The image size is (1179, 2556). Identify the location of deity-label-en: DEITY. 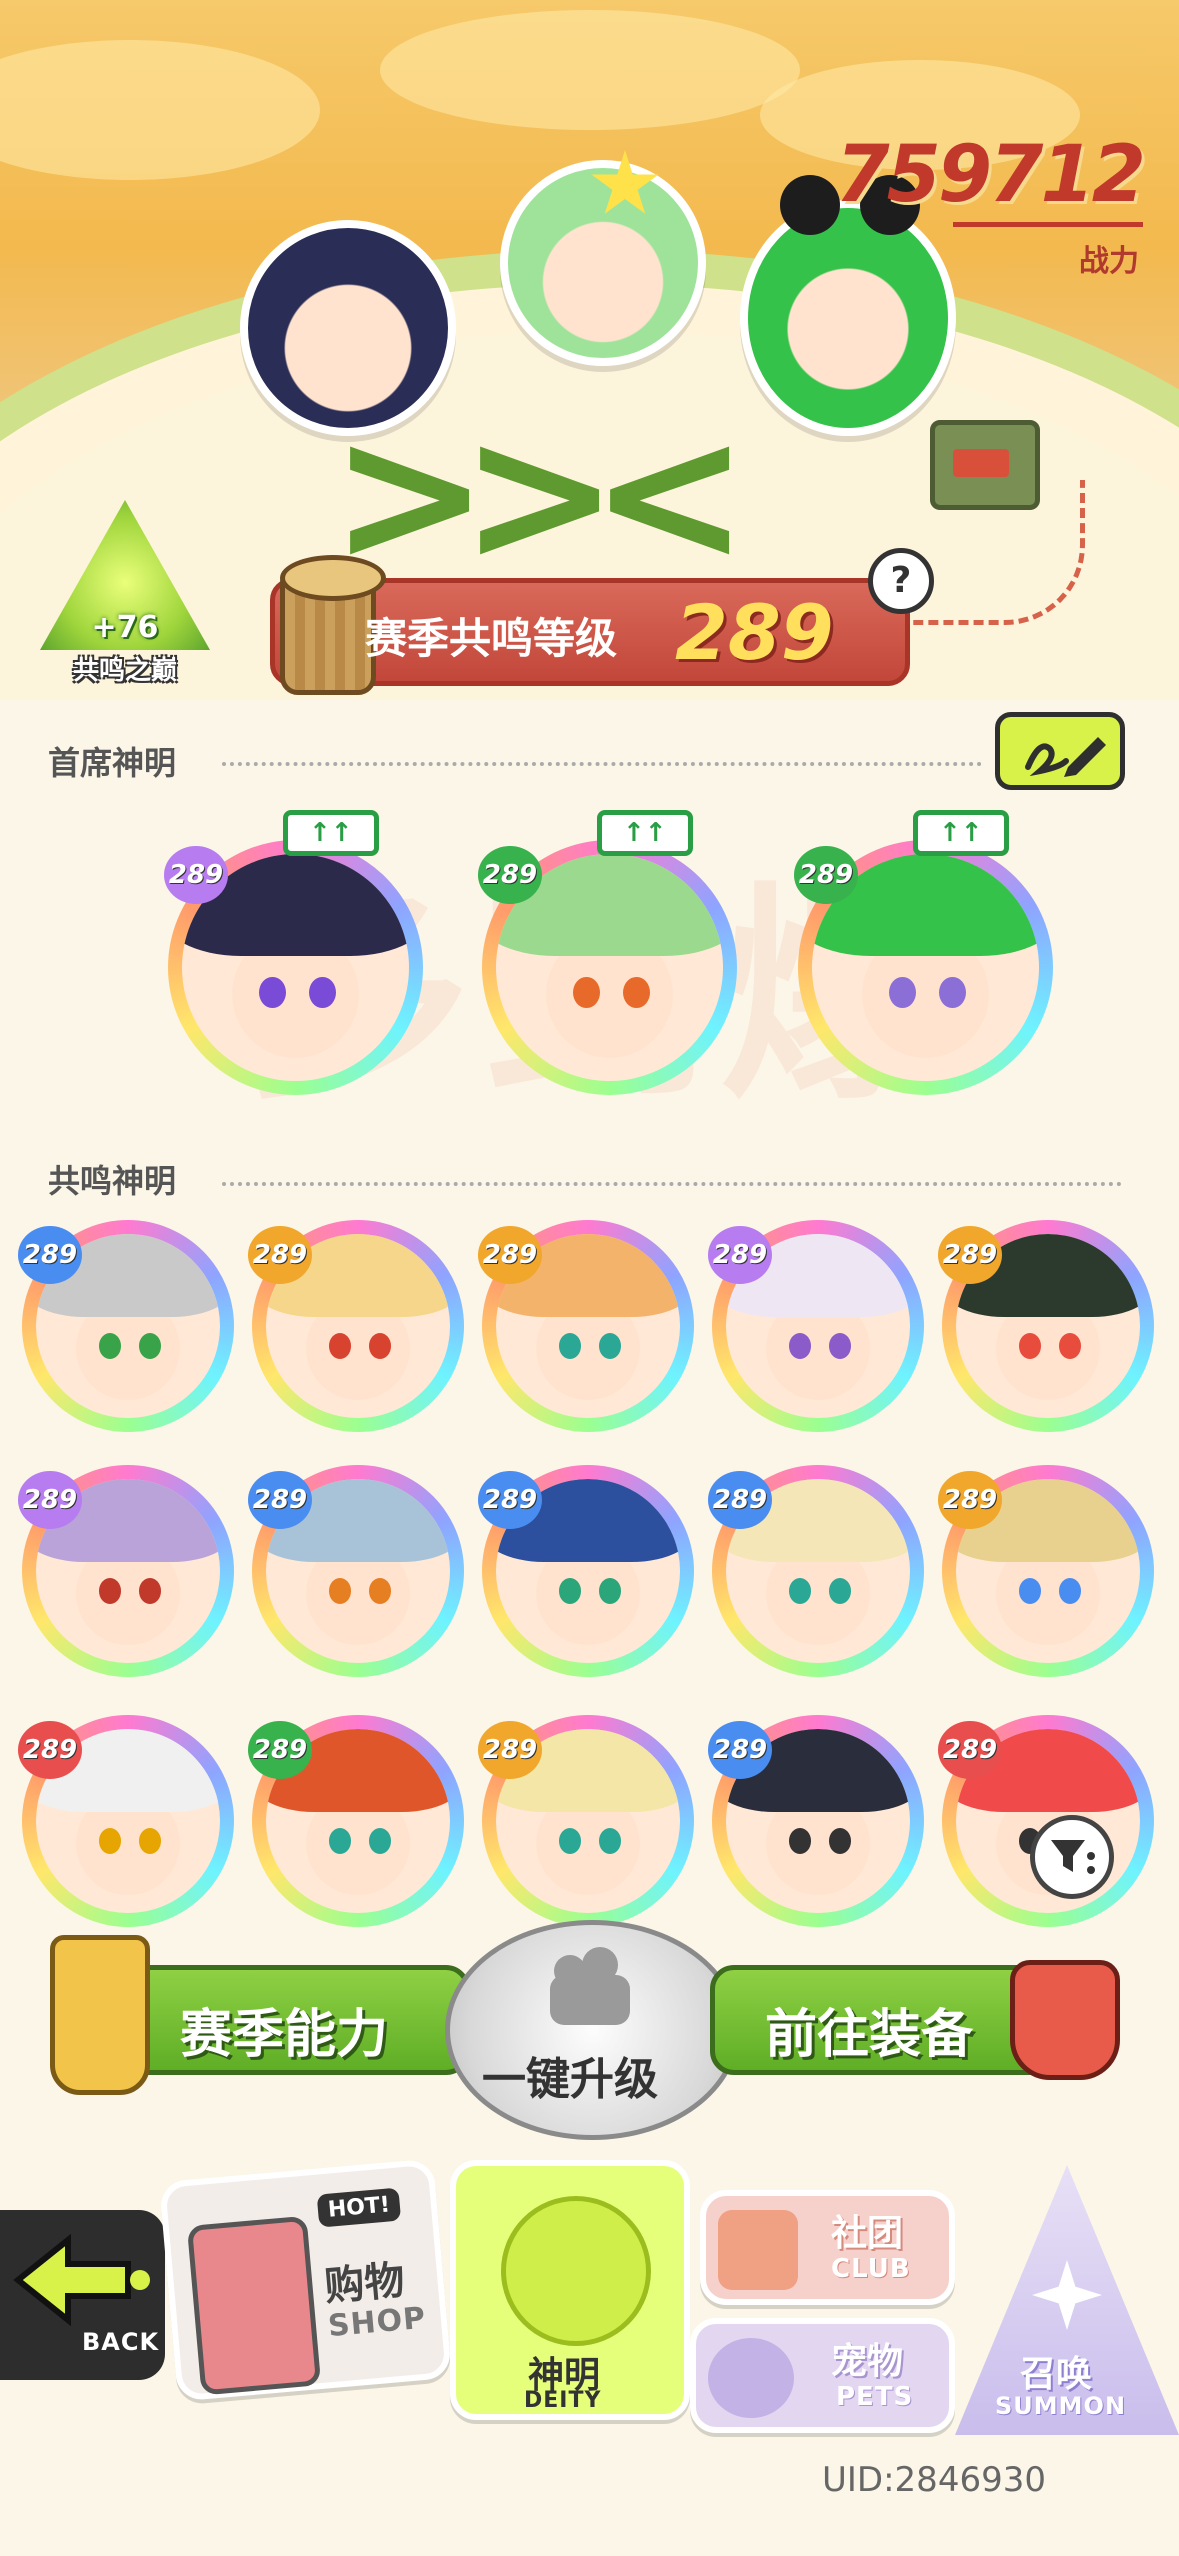
(563, 2400).